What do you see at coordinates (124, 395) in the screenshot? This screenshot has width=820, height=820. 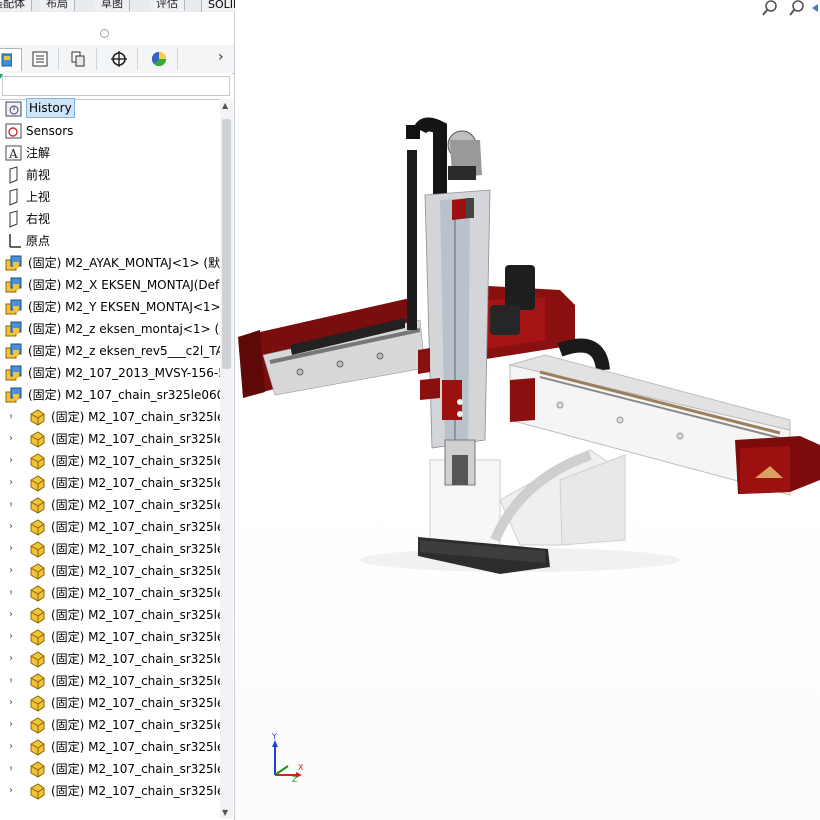 I see `tree-component-label: (固定) M2_107_chain_sr325le0601` at bounding box center [124, 395].